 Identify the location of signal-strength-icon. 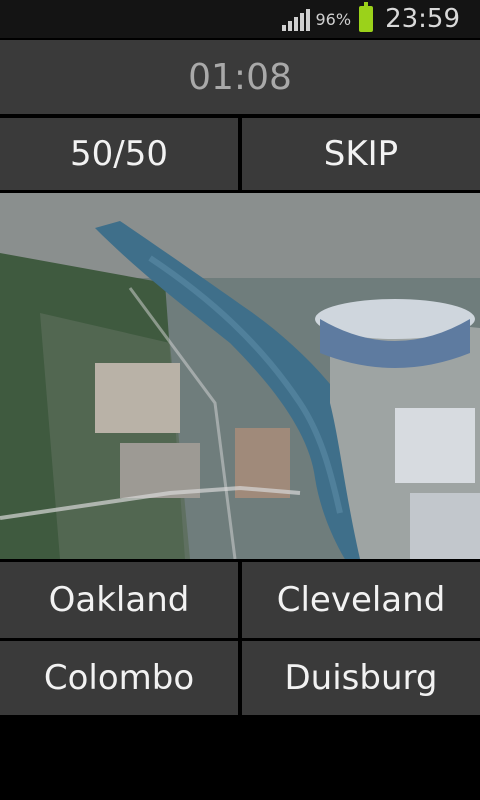
(295, 19).